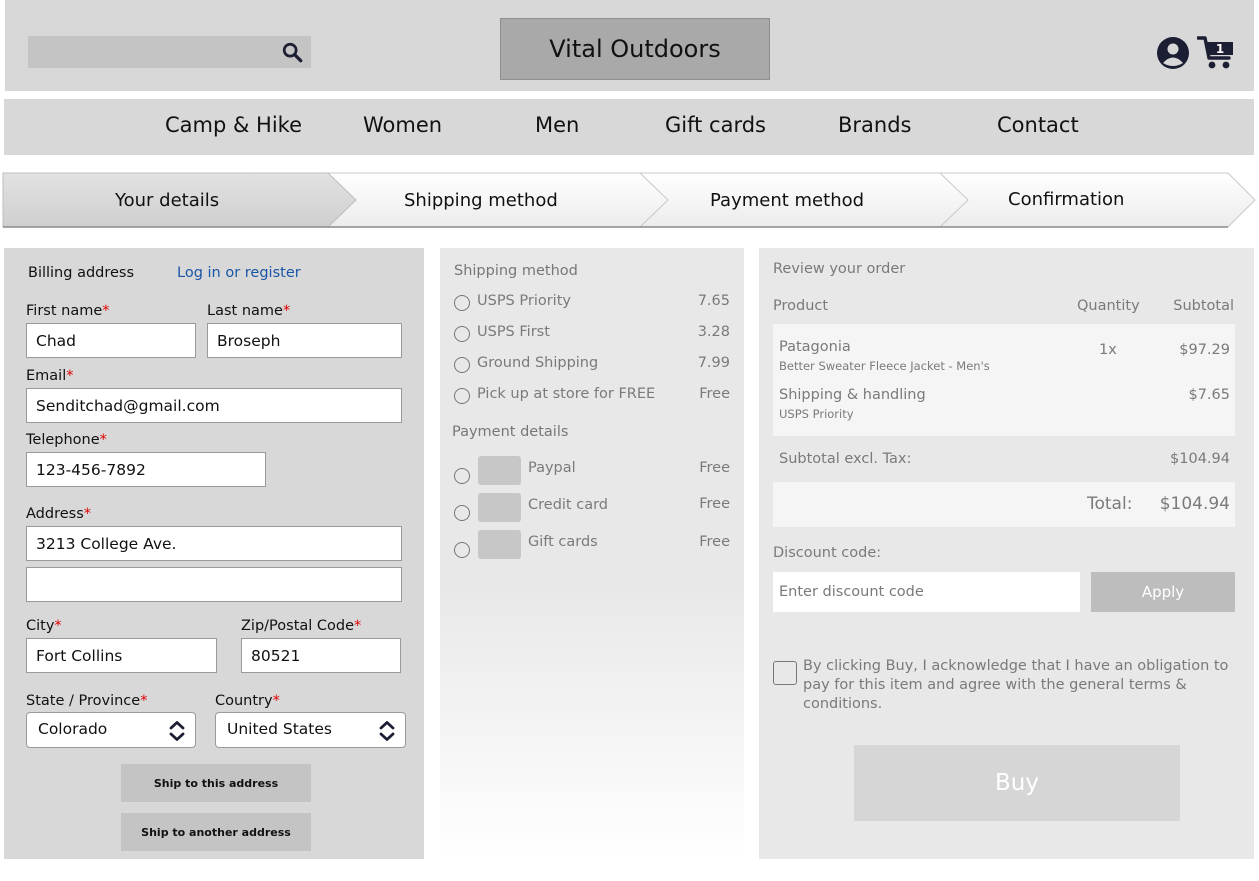 The image size is (1259, 881). Describe the element at coordinates (68, 311) in the screenshot. I see `first-name-label: First name*` at that location.